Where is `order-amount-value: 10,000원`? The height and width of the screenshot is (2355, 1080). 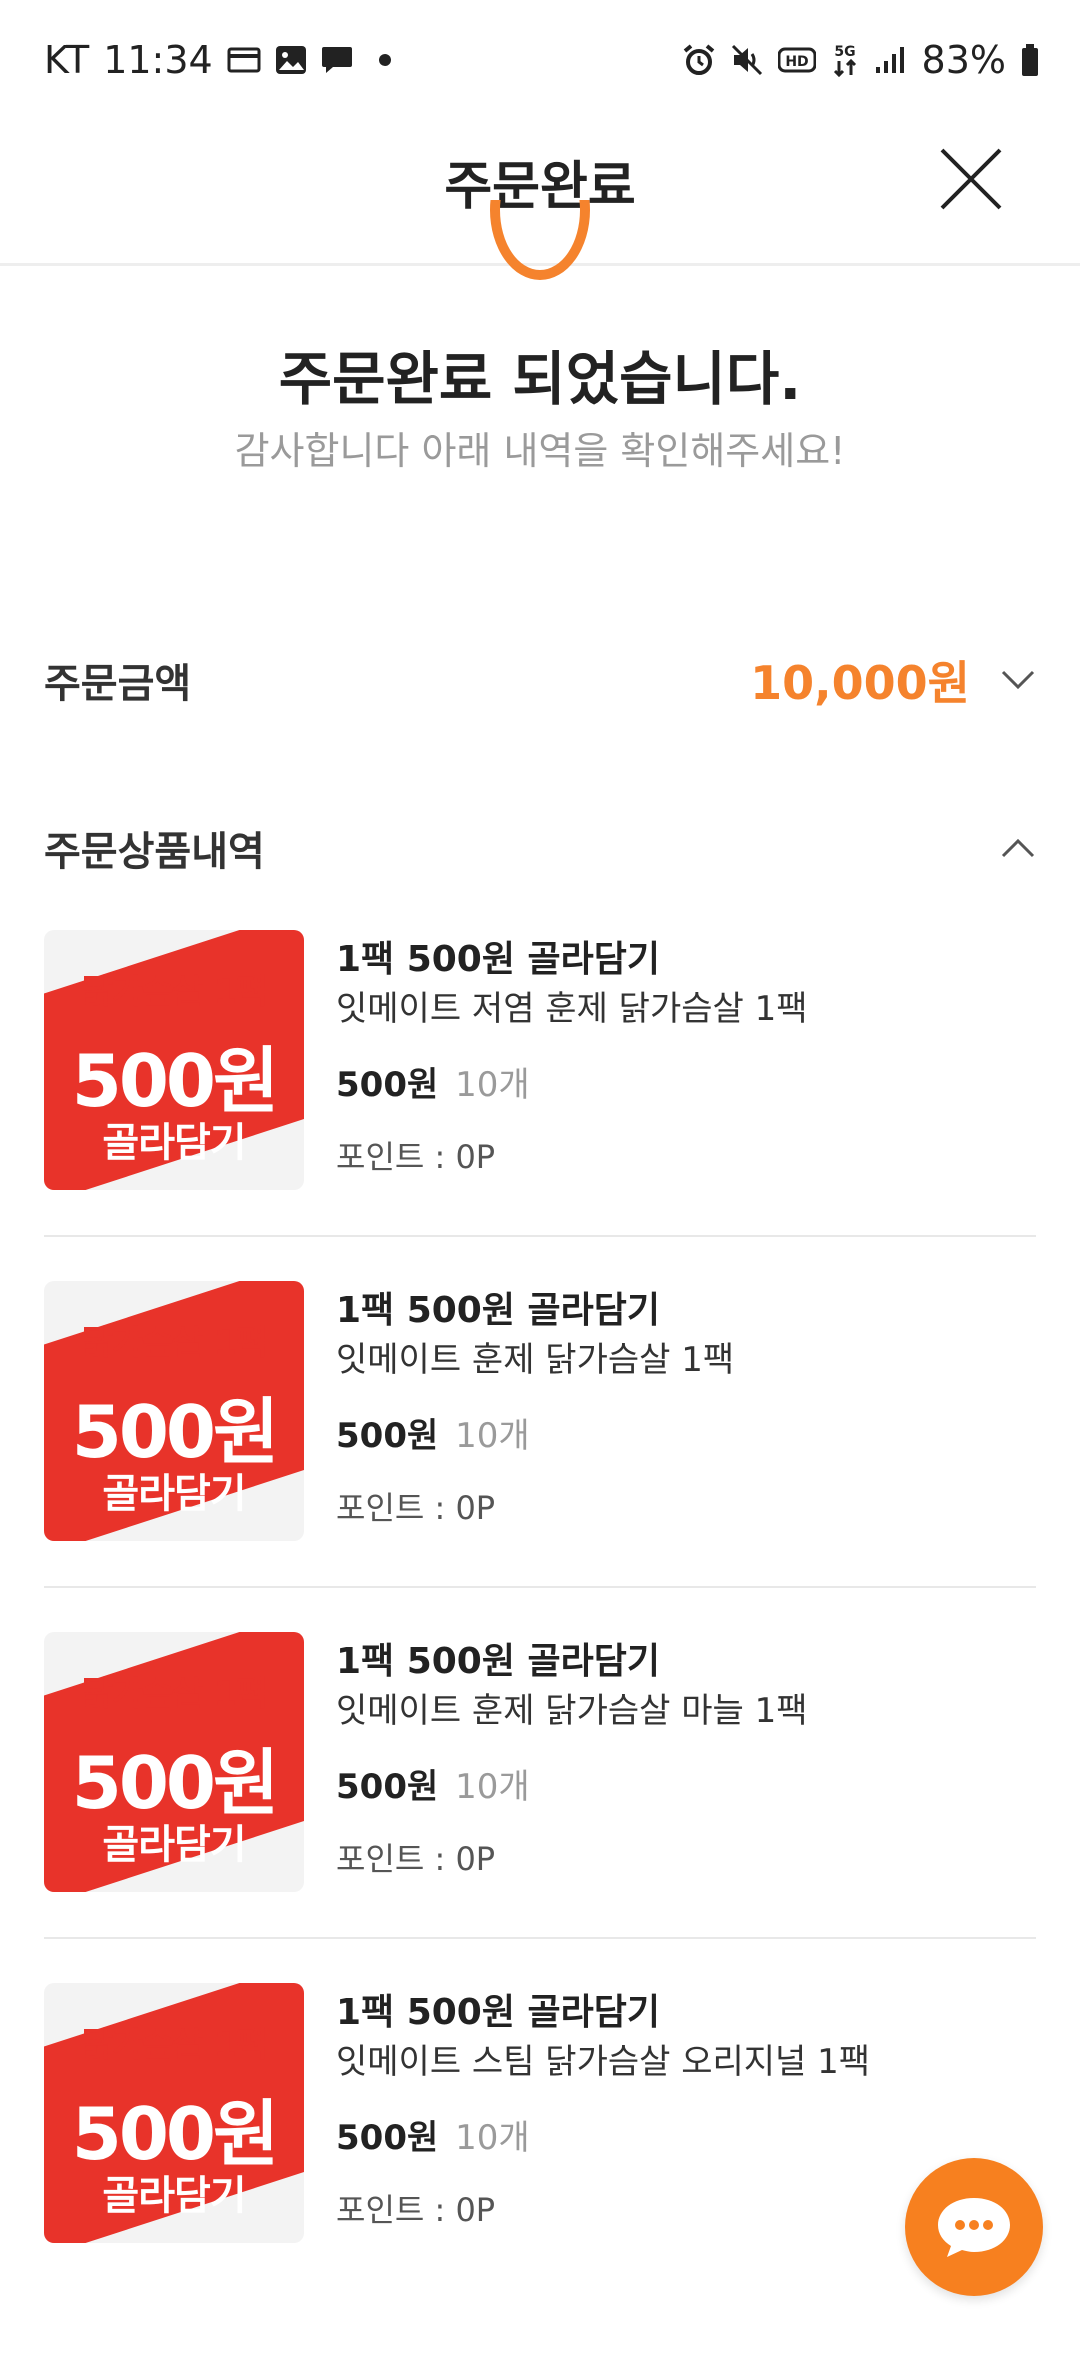
order-amount-value: 10,000원 is located at coordinates (860, 683).